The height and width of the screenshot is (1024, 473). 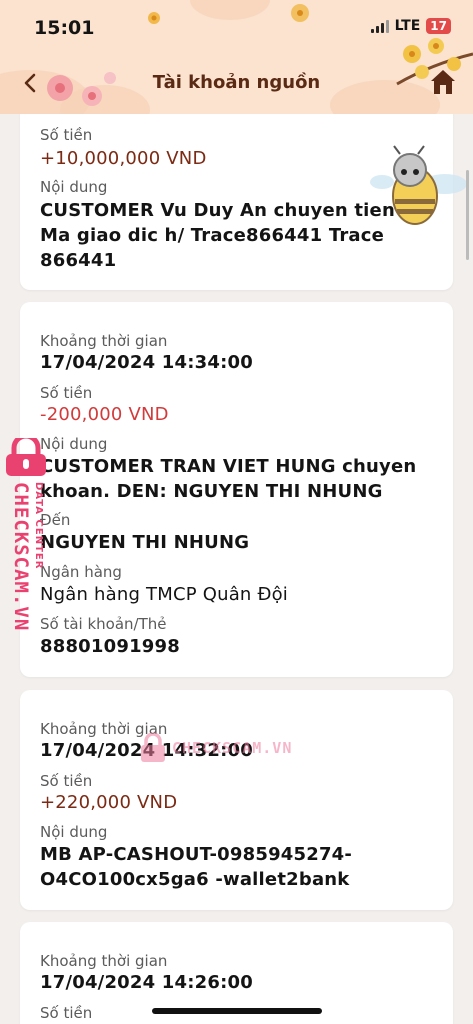 I want to click on checkscam-watermark: CHECKSCAM.VN DATA CENTER, so click(x=30, y=548).